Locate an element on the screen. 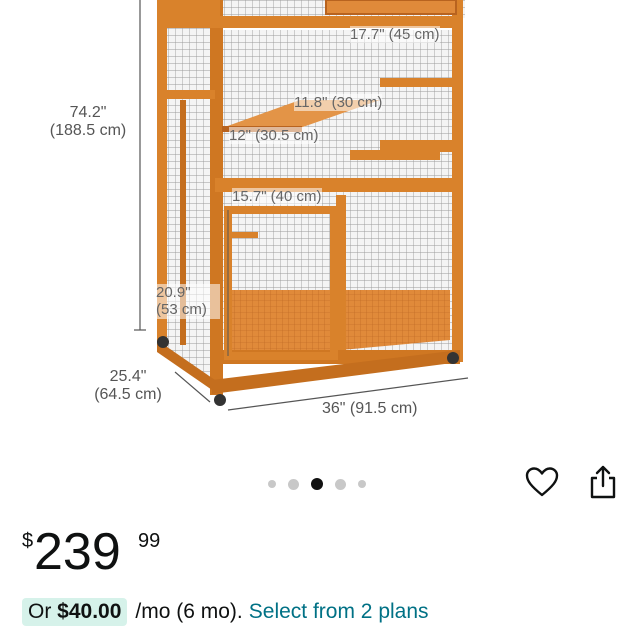 This screenshot has width=642, height=642. dim-height-in: 74.2" is located at coordinates (88, 112).